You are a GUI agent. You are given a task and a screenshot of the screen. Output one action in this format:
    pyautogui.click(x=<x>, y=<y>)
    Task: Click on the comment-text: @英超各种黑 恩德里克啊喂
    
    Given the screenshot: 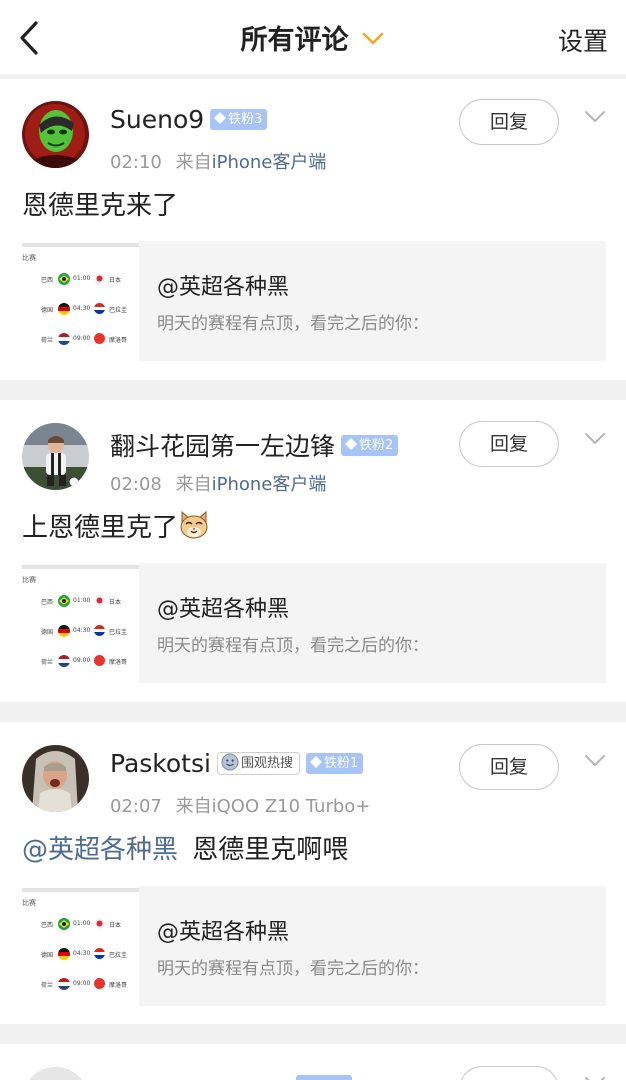 What is the action you would take?
    pyautogui.click(x=185, y=847)
    